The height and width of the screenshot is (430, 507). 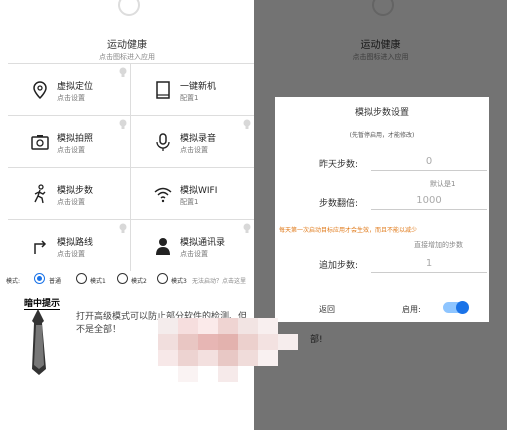 What do you see at coordinates (163, 142) in the screenshot?
I see `microphone-icon` at bounding box center [163, 142].